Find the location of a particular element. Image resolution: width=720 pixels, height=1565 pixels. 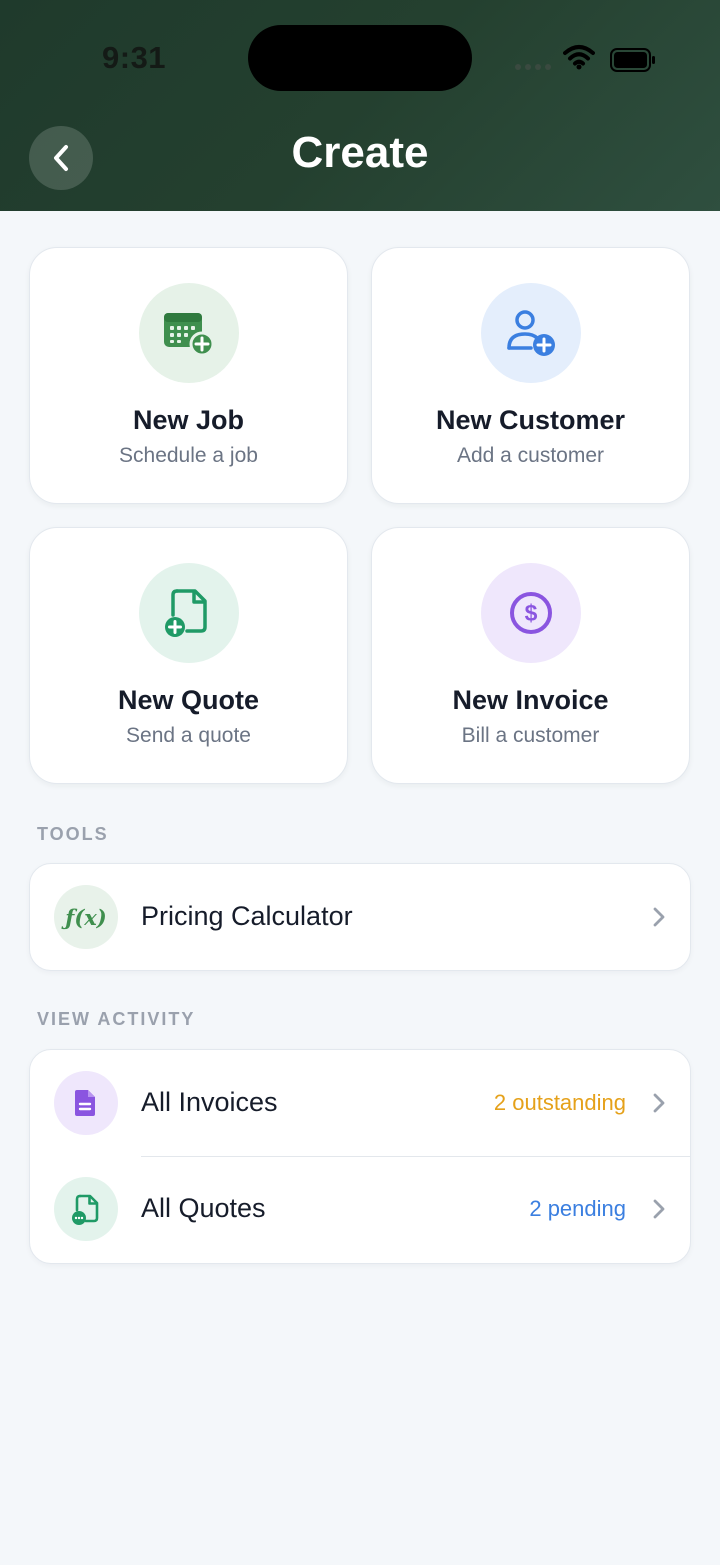

page-title: Create is located at coordinates (360, 152).